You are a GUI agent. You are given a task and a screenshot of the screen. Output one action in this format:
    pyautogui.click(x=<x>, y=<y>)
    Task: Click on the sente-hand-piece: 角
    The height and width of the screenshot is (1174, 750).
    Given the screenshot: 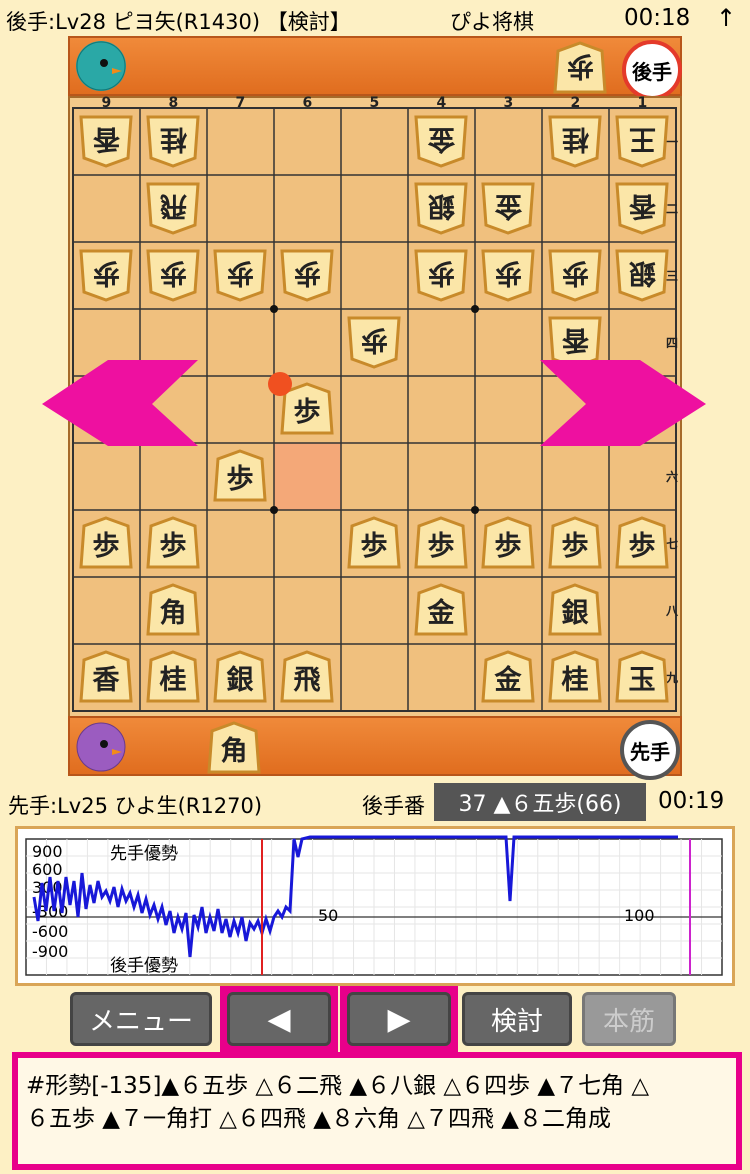 What is the action you would take?
    pyautogui.click(x=234, y=748)
    